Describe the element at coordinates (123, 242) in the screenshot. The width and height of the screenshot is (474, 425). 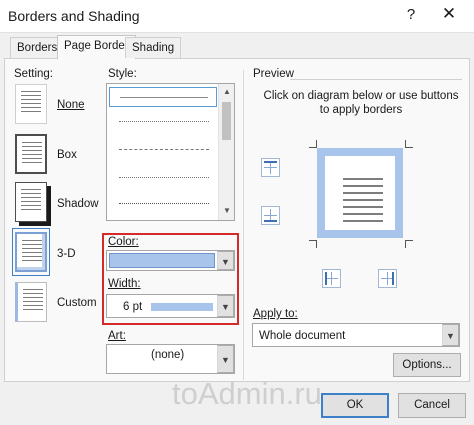
I see `color-label: Color:` at that location.